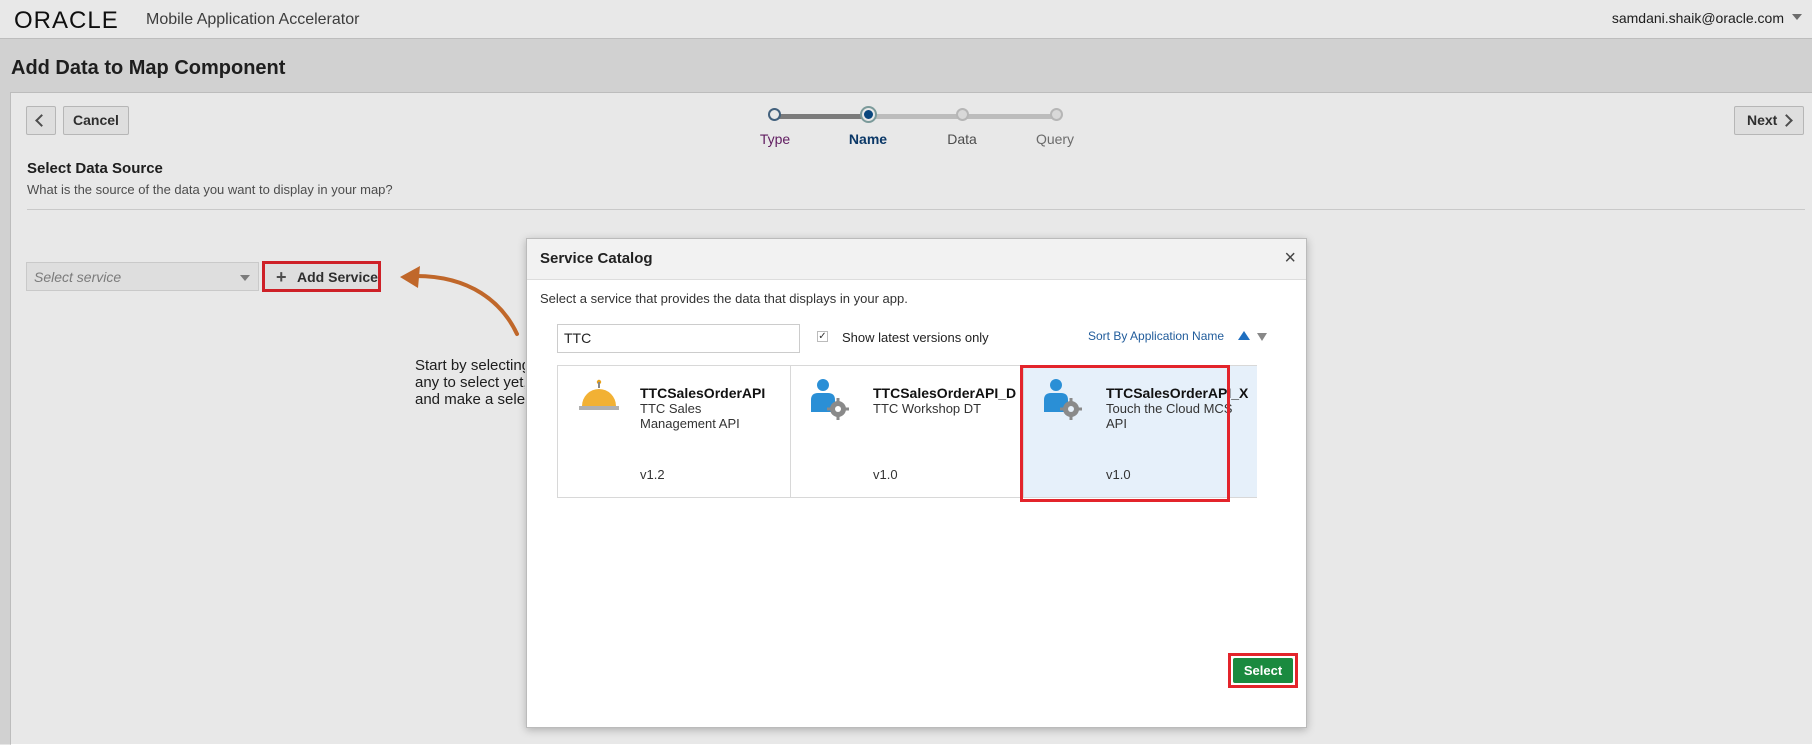 This screenshot has width=1812, height=745. Describe the element at coordinates (652, 474) in the screenshot. I see `service-version: v1.2` at that location.